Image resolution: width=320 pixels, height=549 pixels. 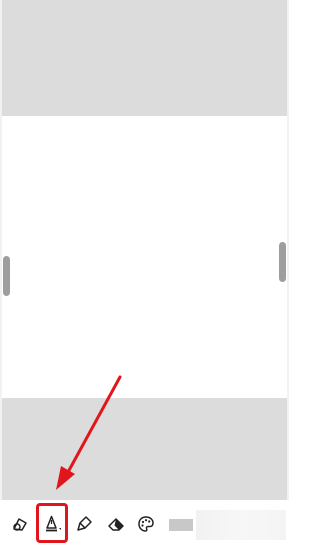 I want to click on eraser-tool, so click(x=116, y=524).